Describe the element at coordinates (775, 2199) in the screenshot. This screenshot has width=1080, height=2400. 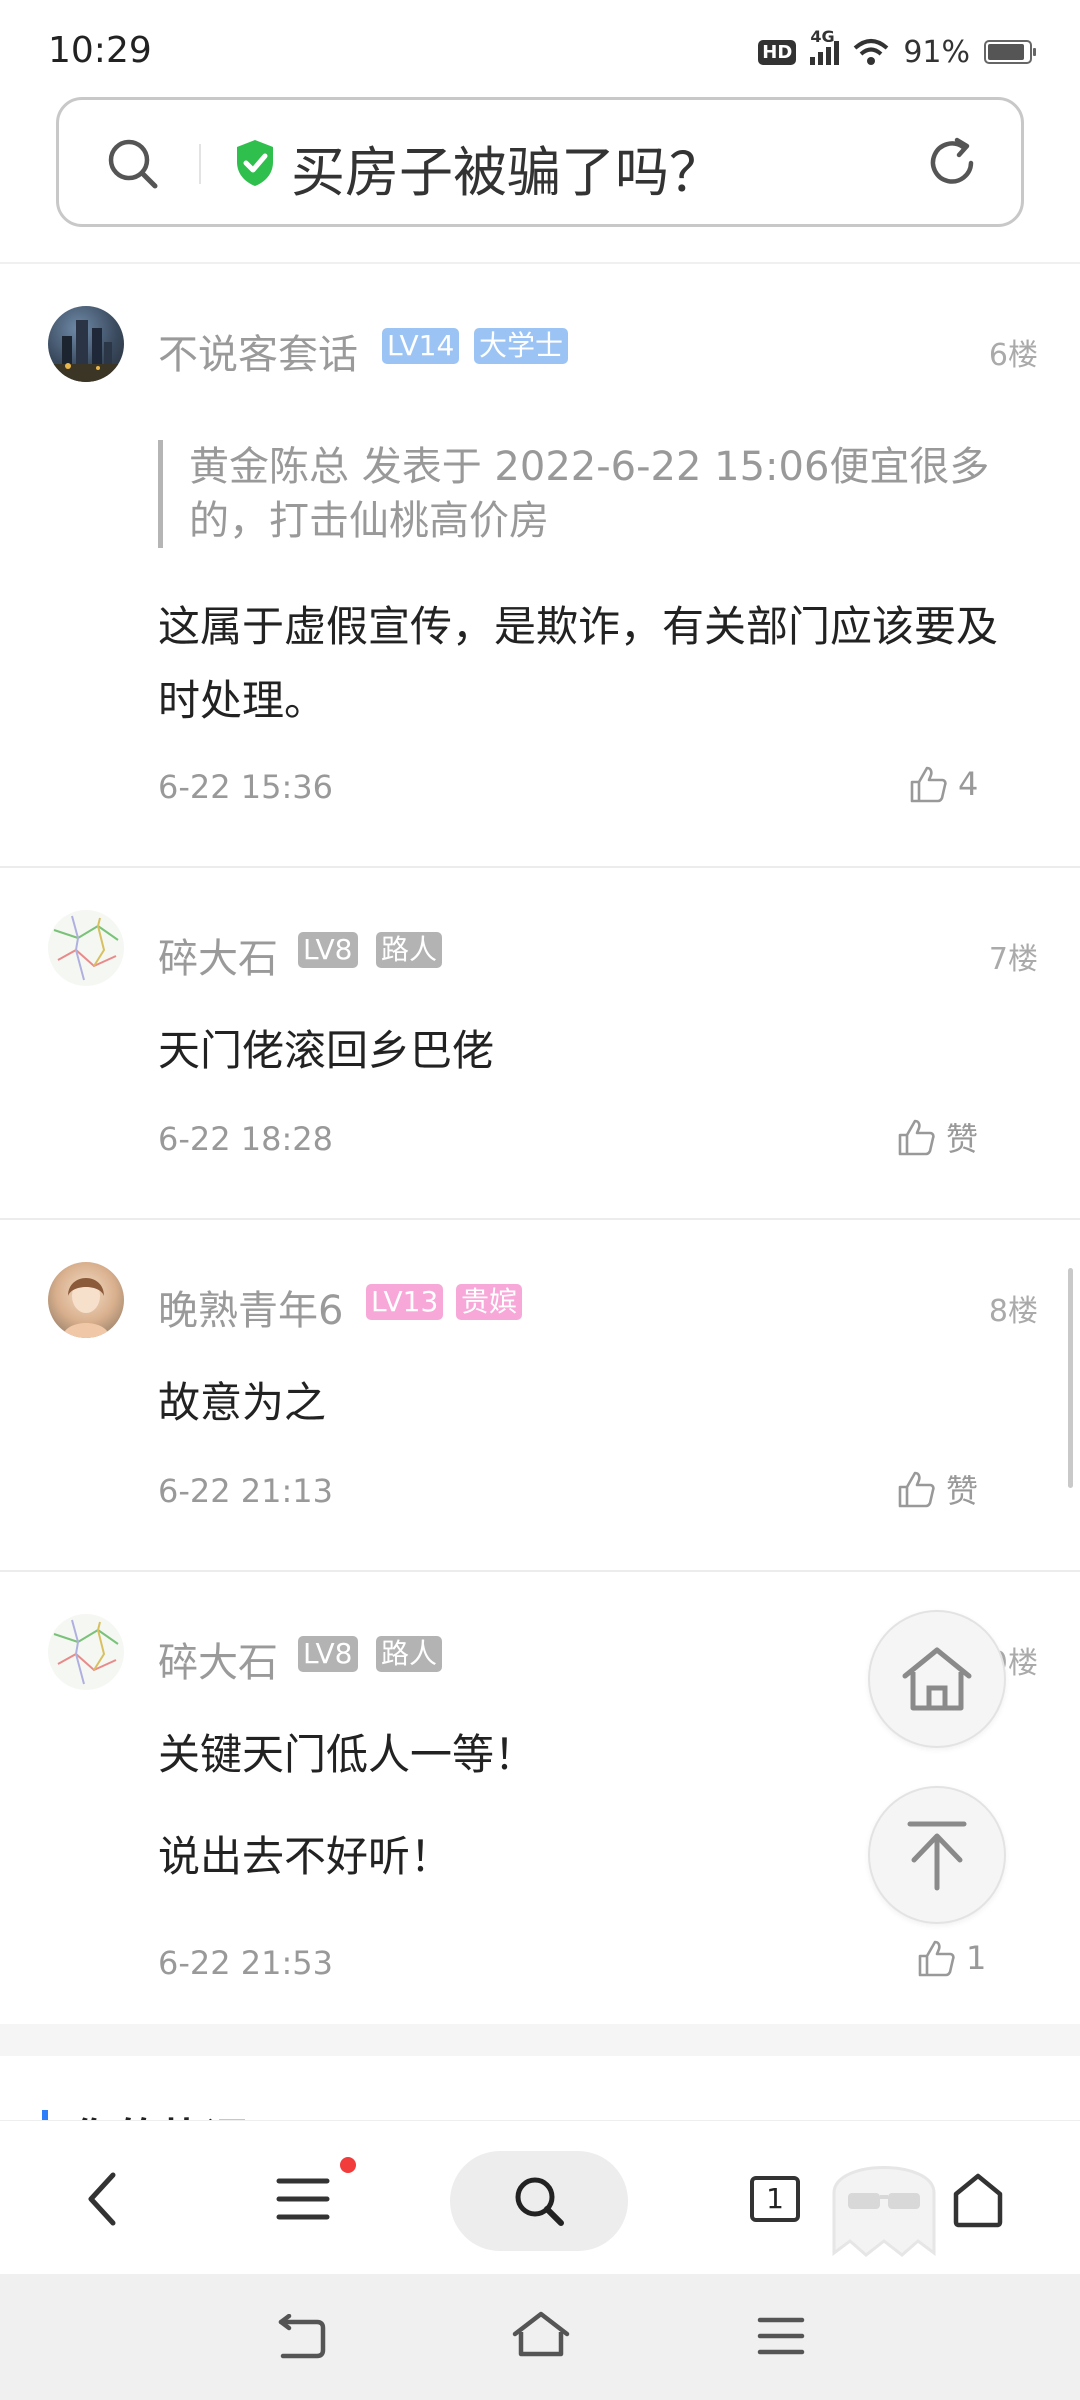
I see `tabs-button: 1` at that location.